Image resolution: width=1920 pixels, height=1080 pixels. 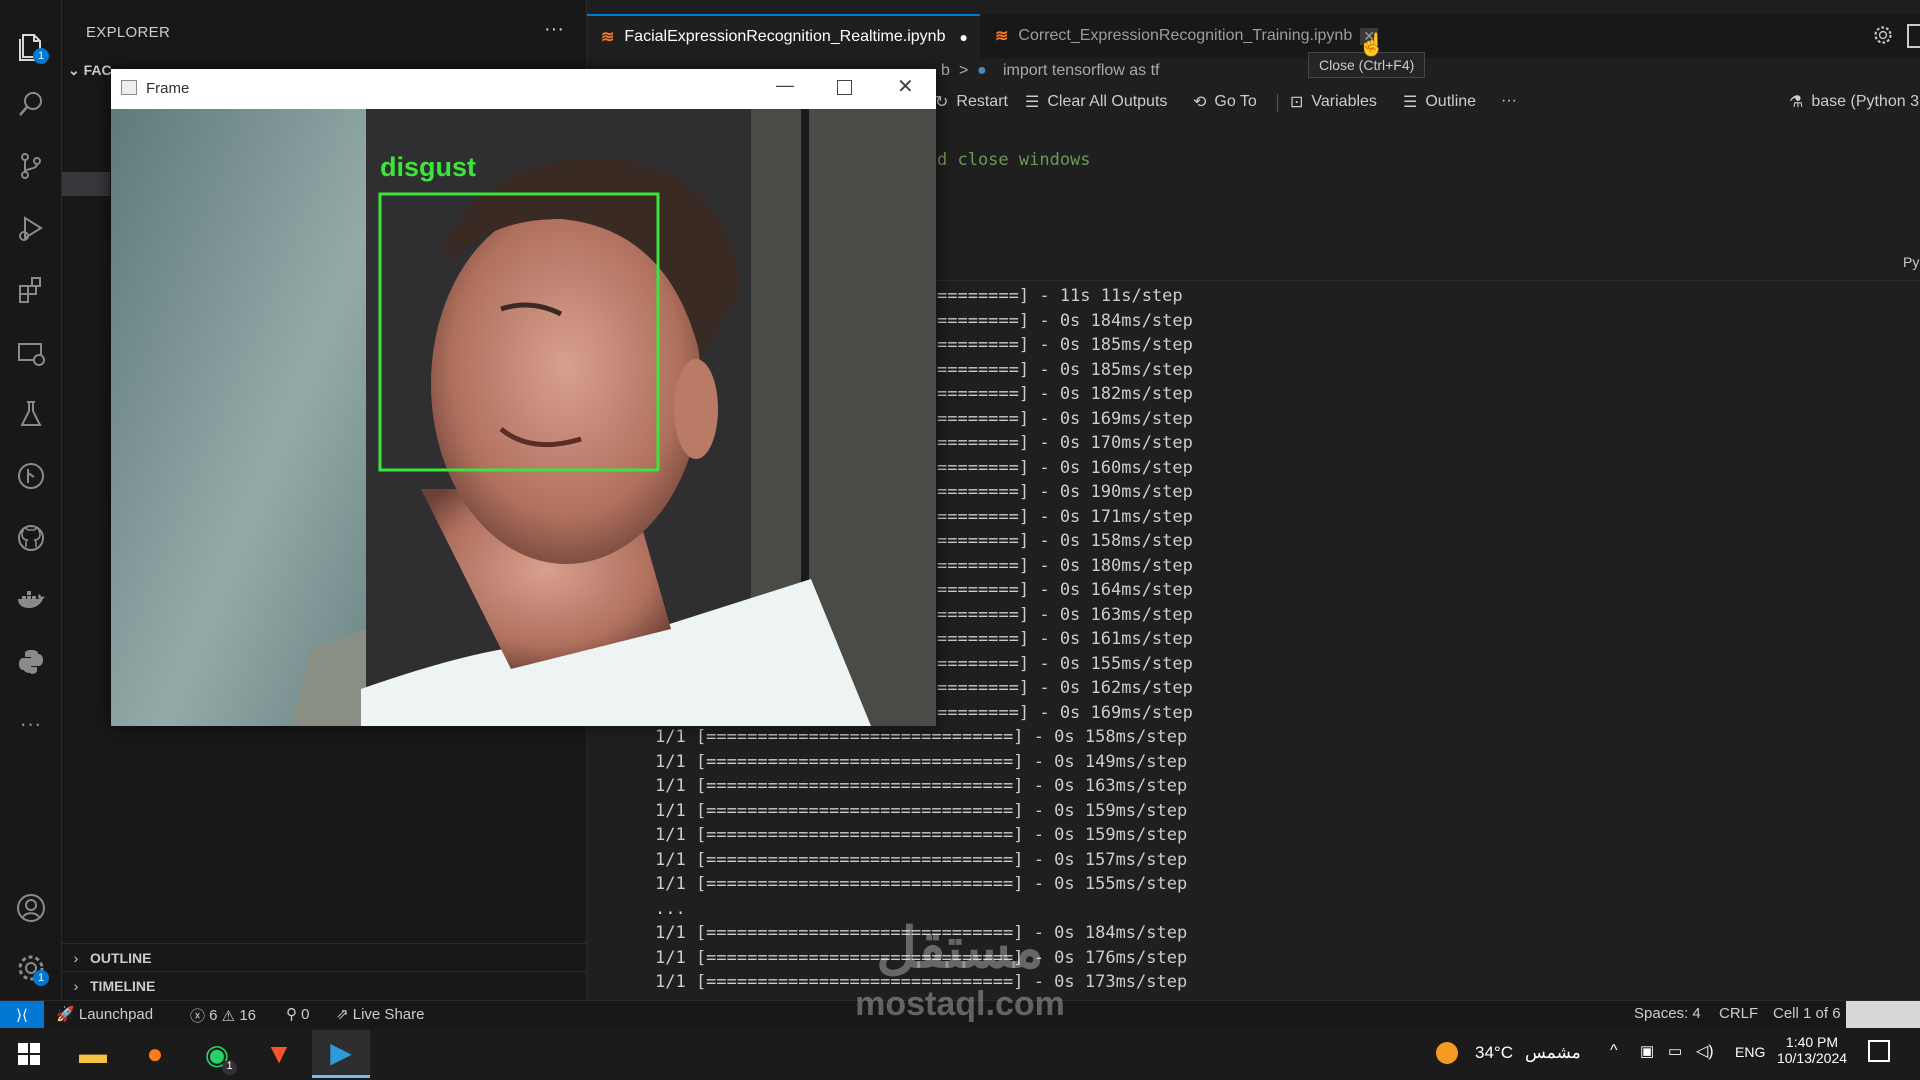 What do you see at coordinates (1447, 1053) in the screenshot?
I see `weather-sun-icon` at bounding box center [1447, 1053].